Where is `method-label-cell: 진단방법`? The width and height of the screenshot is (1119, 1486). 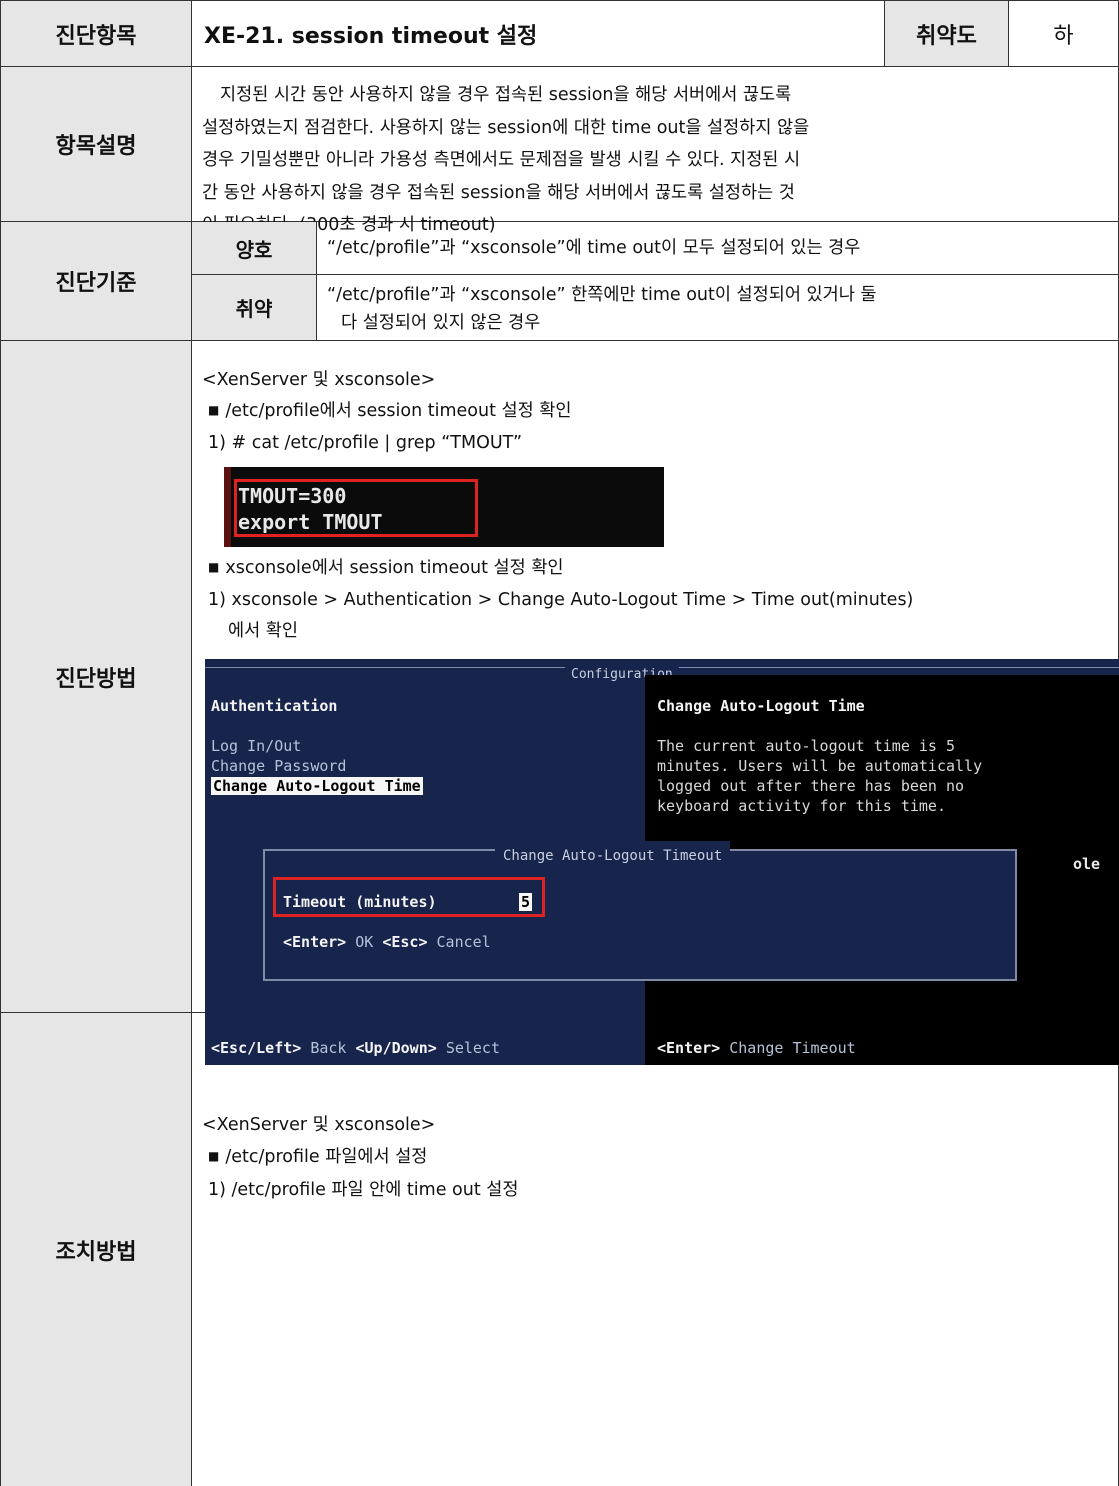 method-label-cell: 진단방법 is located at coordinates (96, 677).